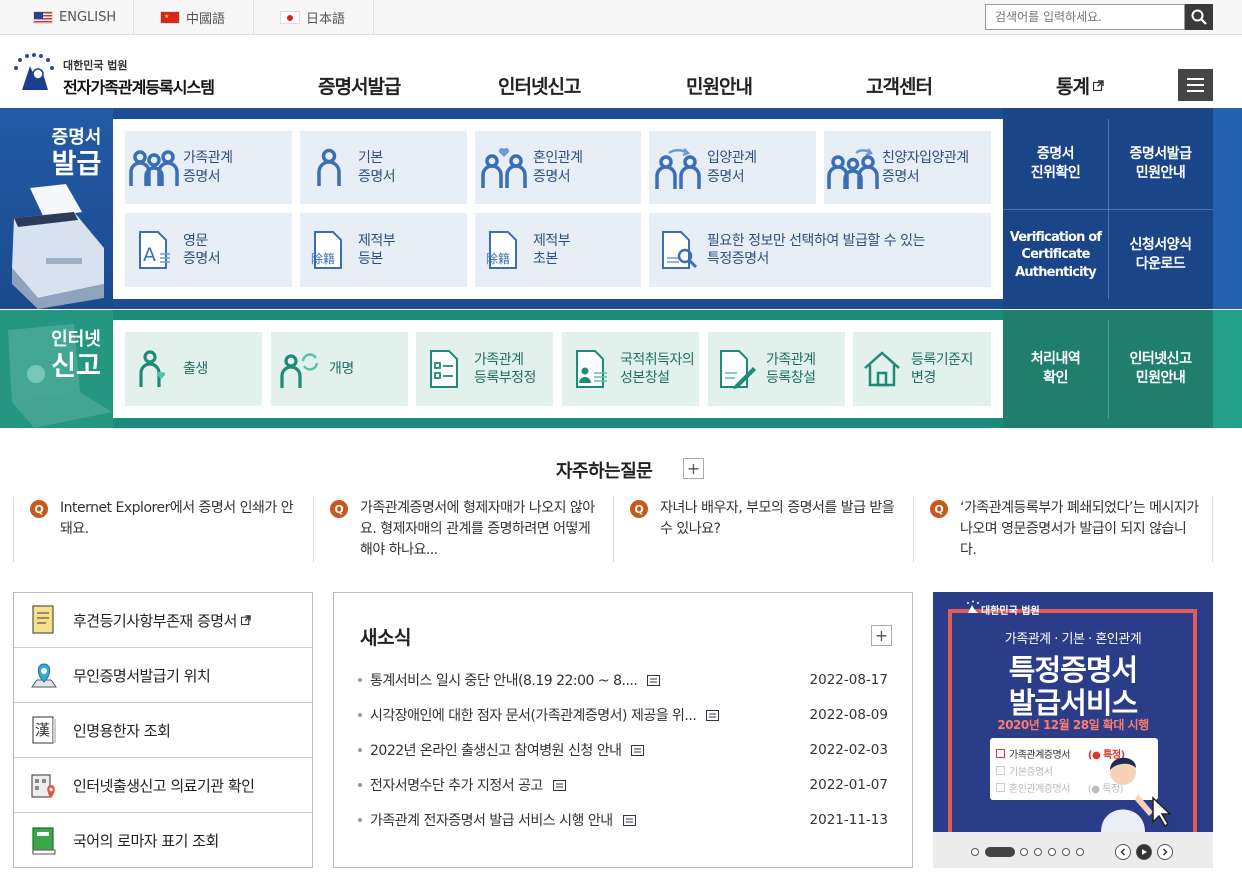 The height and width of the screenshot is (884, 1242). I want to click on tile-full-adoption-cert: 친양자입양관계 증명서, so click(907, 167).